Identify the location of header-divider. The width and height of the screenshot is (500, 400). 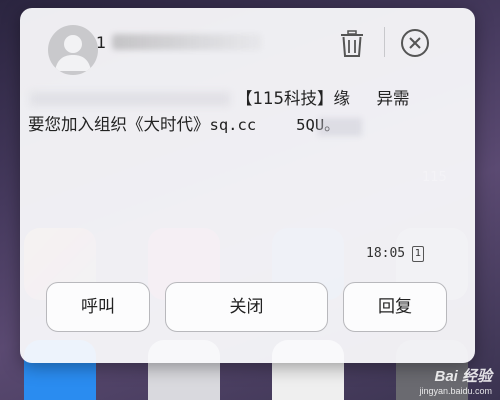
(384, 42).